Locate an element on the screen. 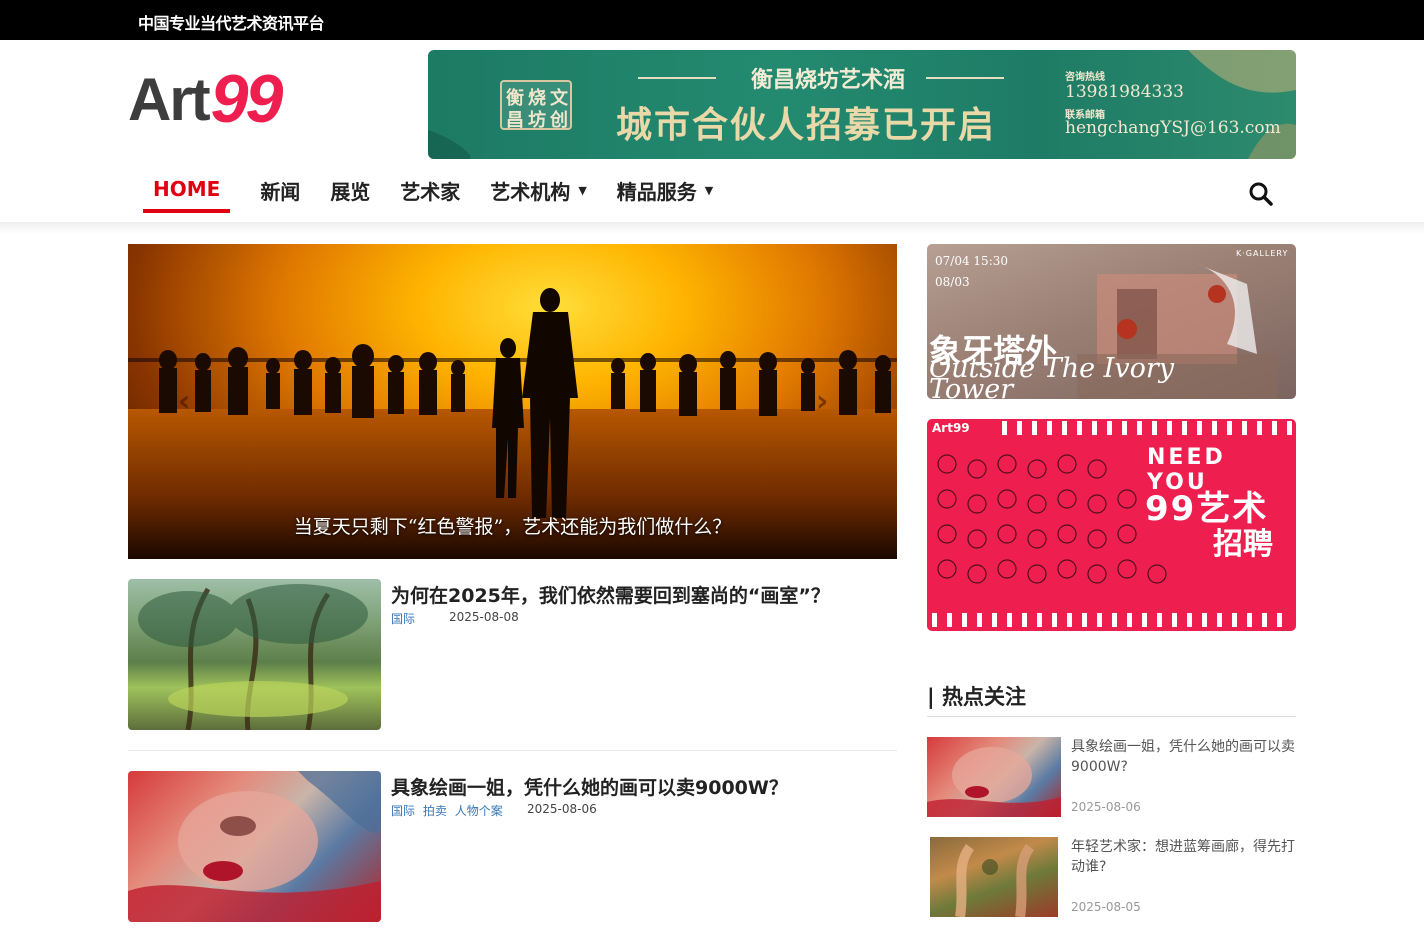  post-categories: 国际 拍卖 人物个案 is located at coordinates (449, 810).